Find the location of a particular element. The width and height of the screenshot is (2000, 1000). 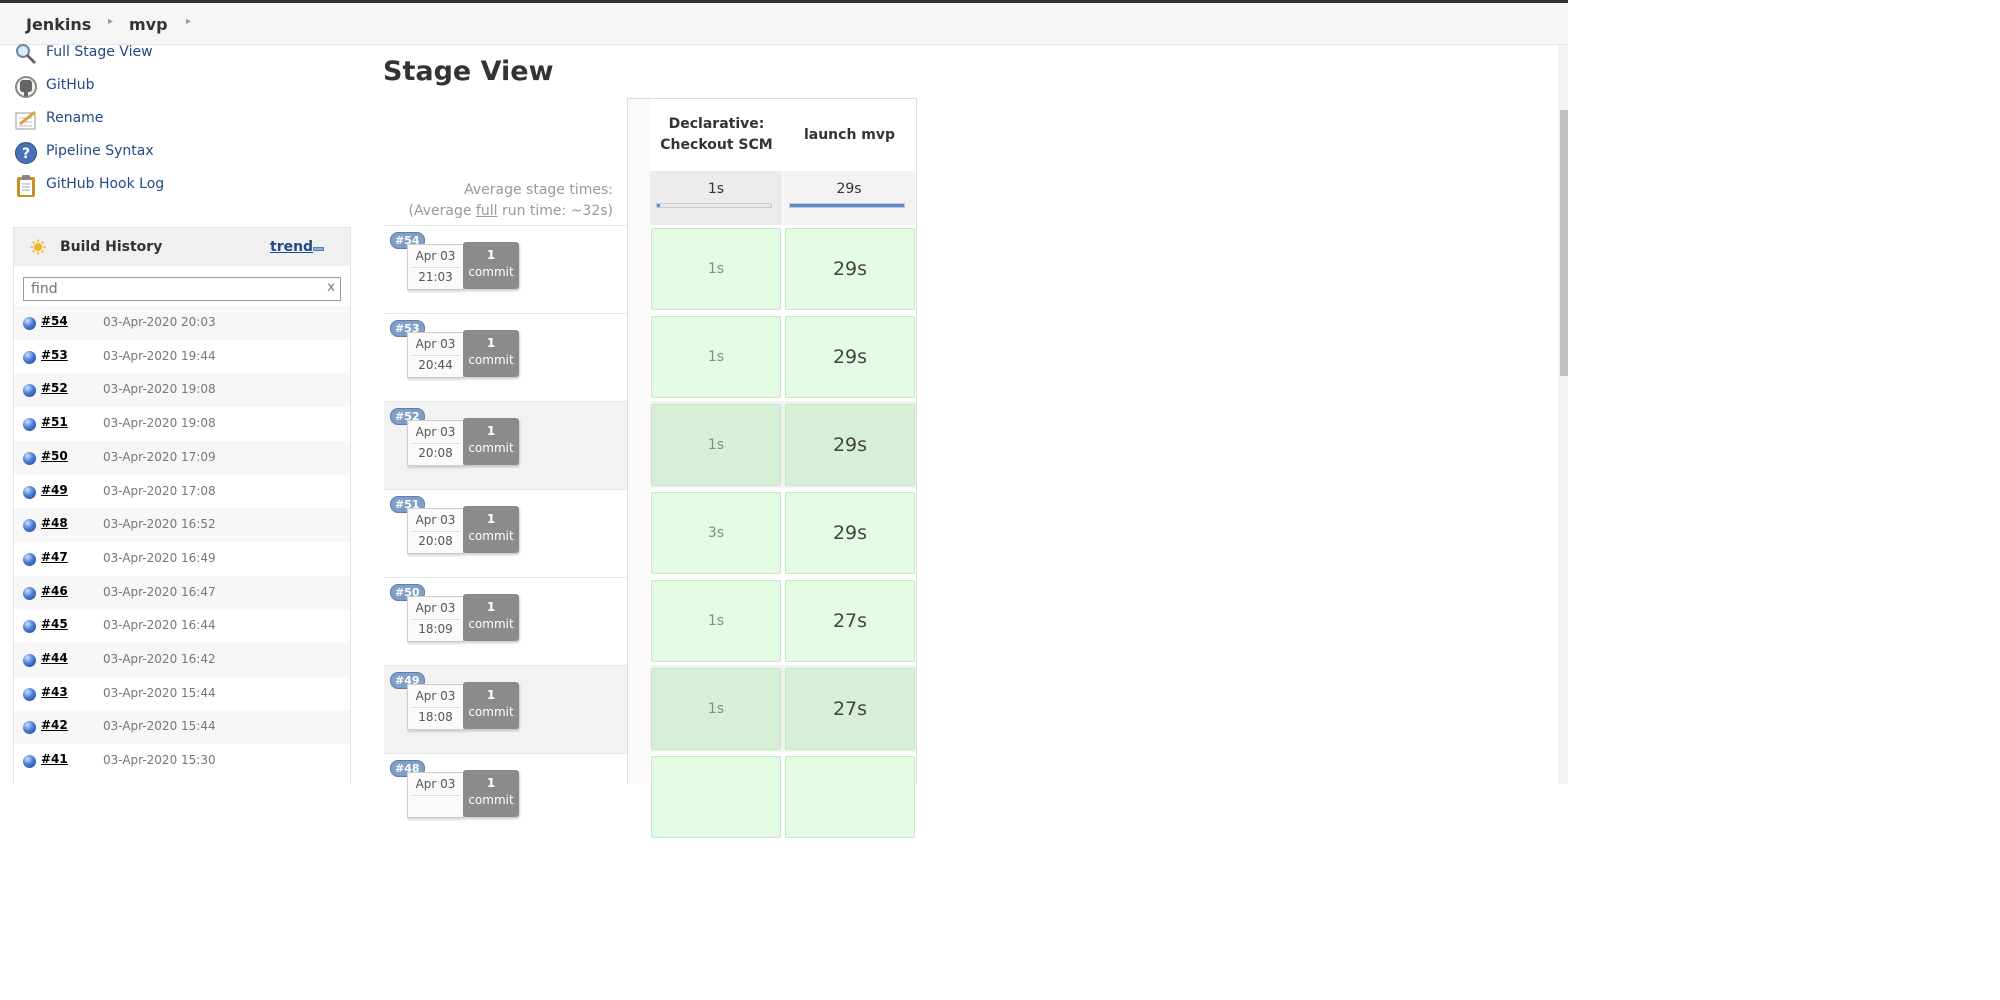

run-date-box: Apr 03 18:09 is located at coordinates (435, 619).